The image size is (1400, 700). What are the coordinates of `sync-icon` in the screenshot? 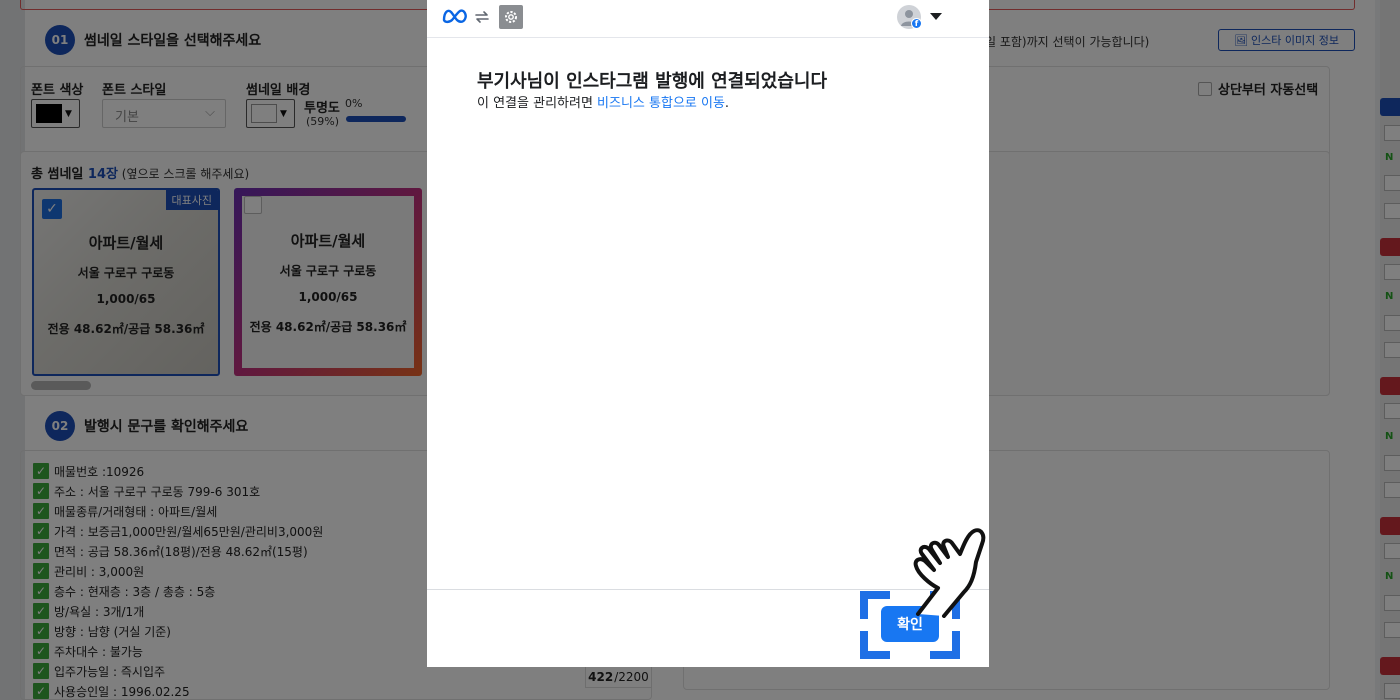 It's located at (482, 17).